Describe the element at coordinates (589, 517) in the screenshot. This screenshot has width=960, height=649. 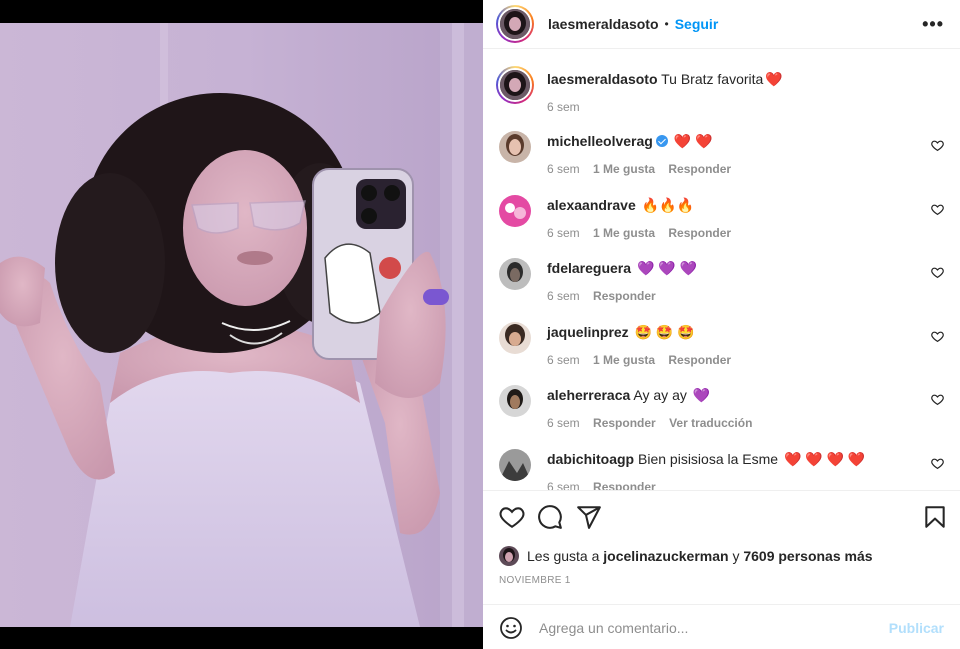
I see `share-icon` at that location.